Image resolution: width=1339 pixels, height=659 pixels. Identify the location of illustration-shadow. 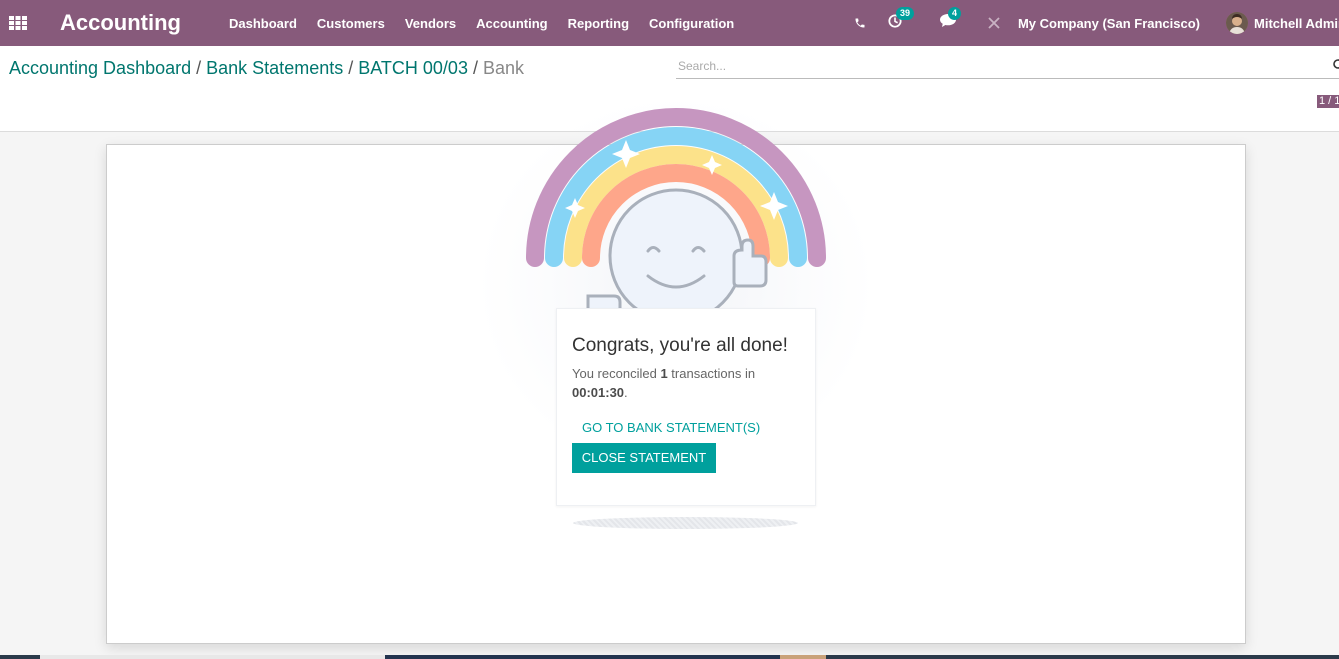
(685, 523).